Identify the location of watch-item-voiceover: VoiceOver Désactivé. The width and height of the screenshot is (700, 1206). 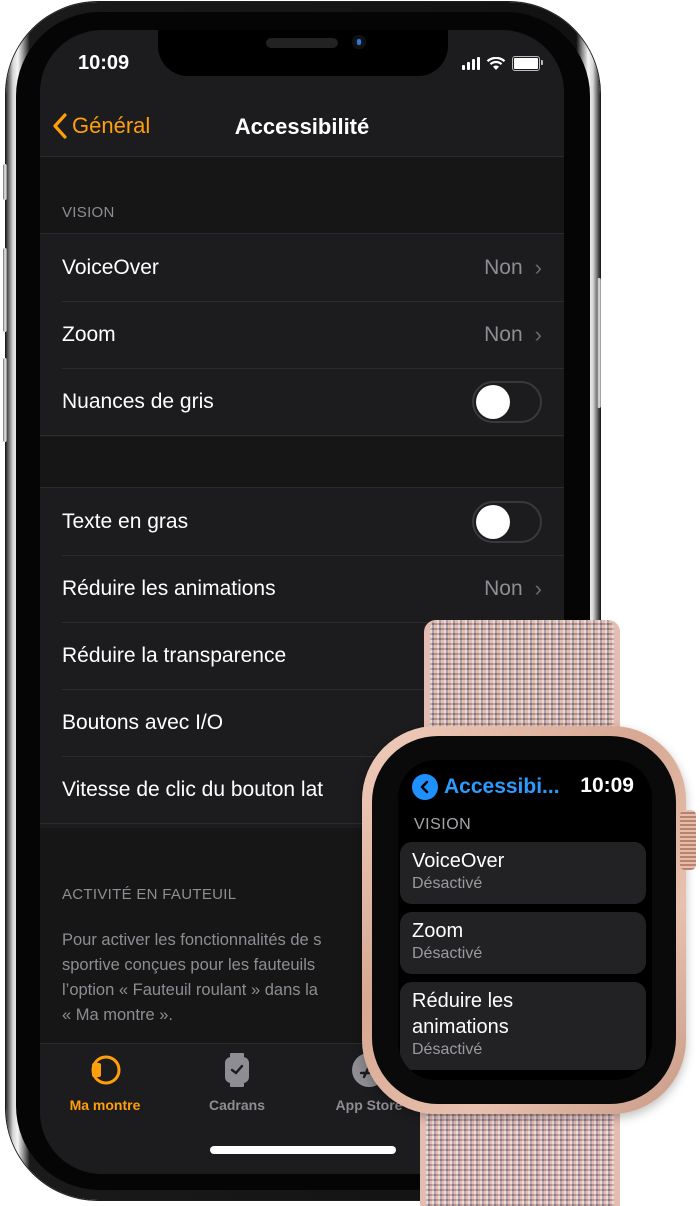
(523, 873).